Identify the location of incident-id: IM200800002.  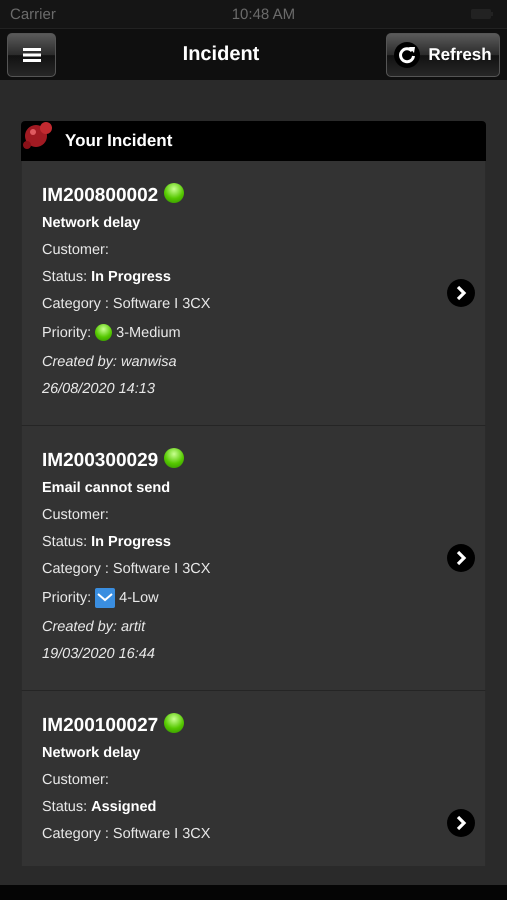
(100, 196).